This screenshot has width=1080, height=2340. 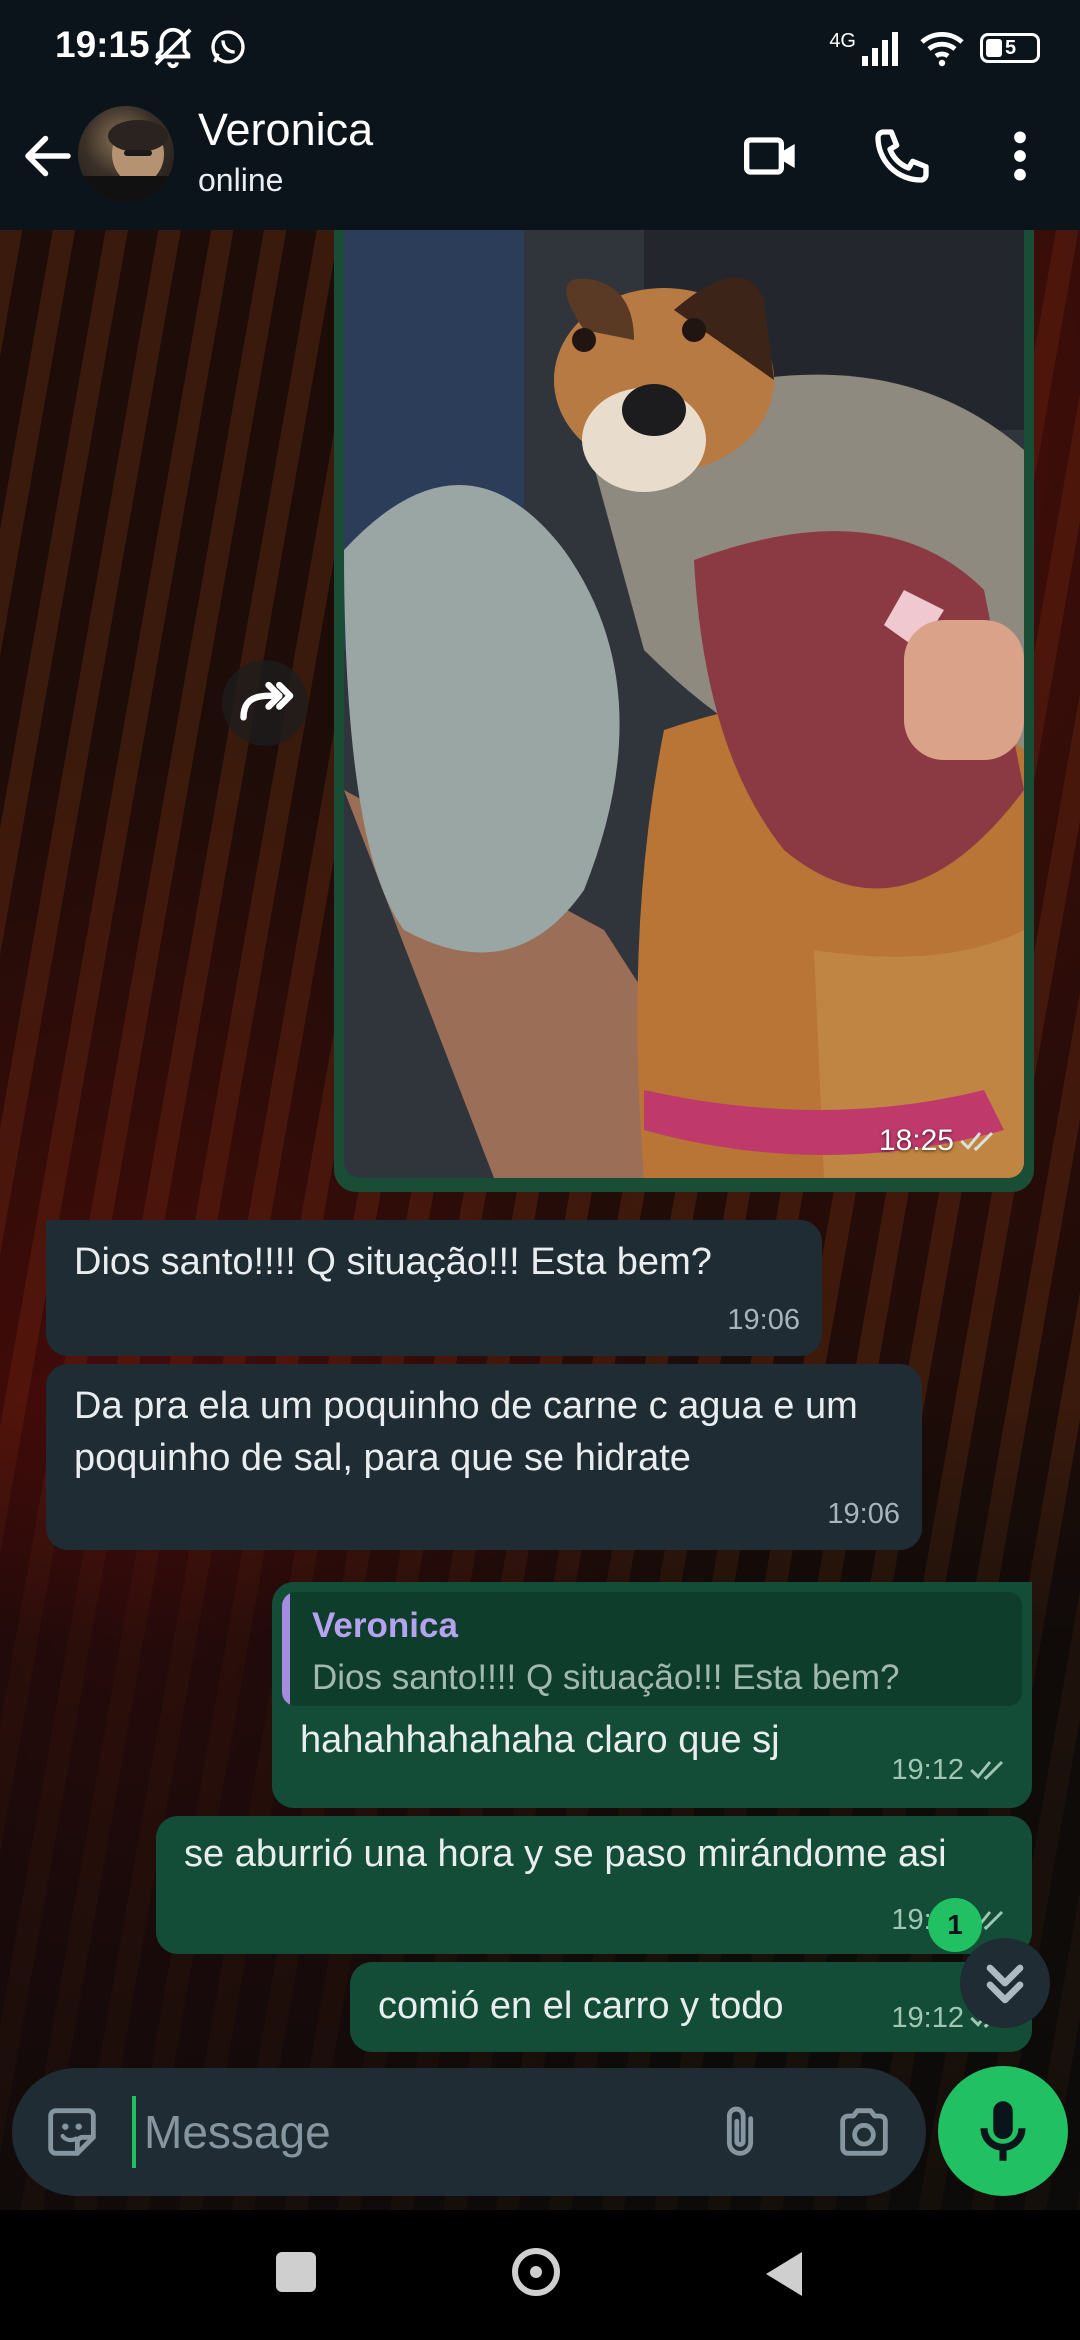 I want to click on microphone-icon, so click(x=1003, y=2131).